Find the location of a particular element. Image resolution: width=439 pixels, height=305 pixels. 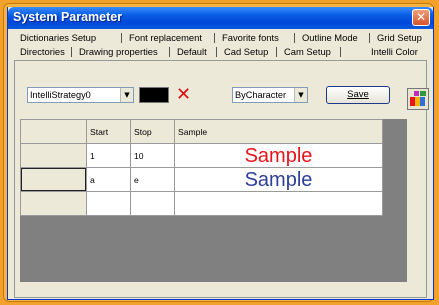

cell-start: 1 is located at coordinates (108, 155).